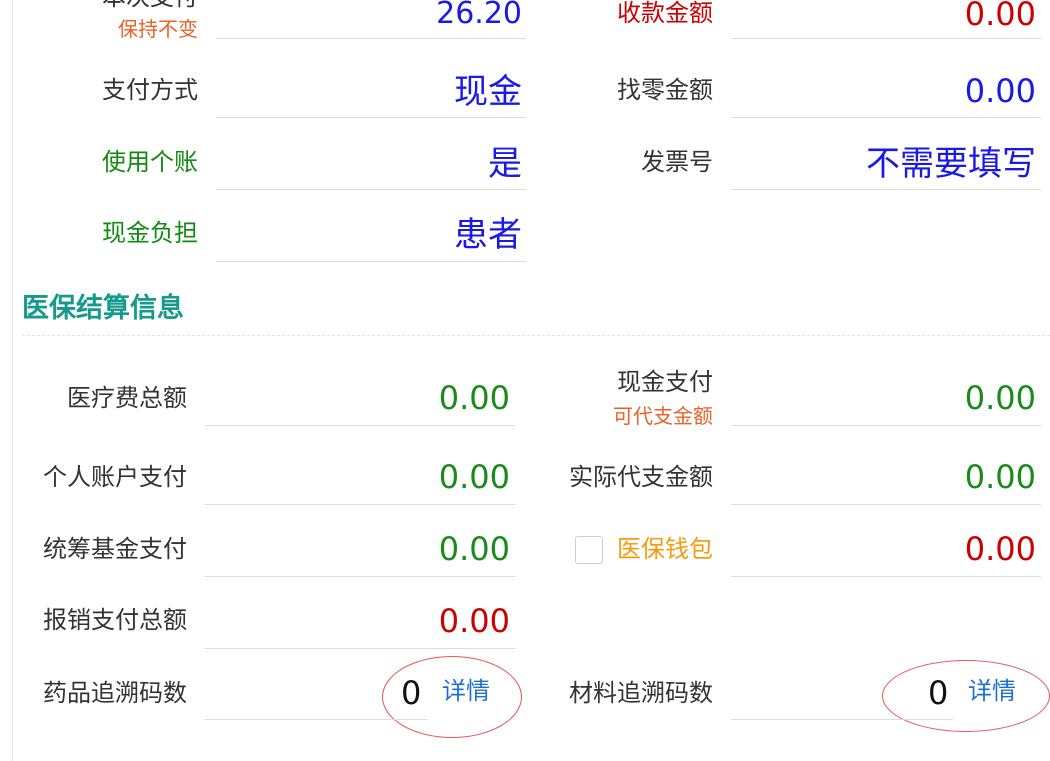  Describe the element at coordinates (360, 648) in the screenshot. I see `reimburse-total-underline` at that location.